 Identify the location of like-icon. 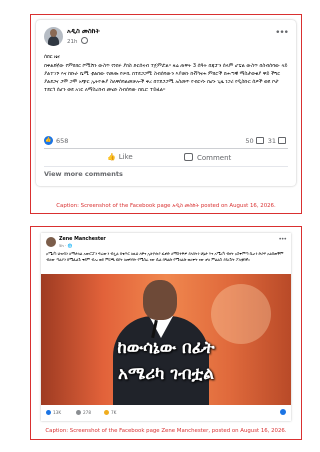
(48, 412).